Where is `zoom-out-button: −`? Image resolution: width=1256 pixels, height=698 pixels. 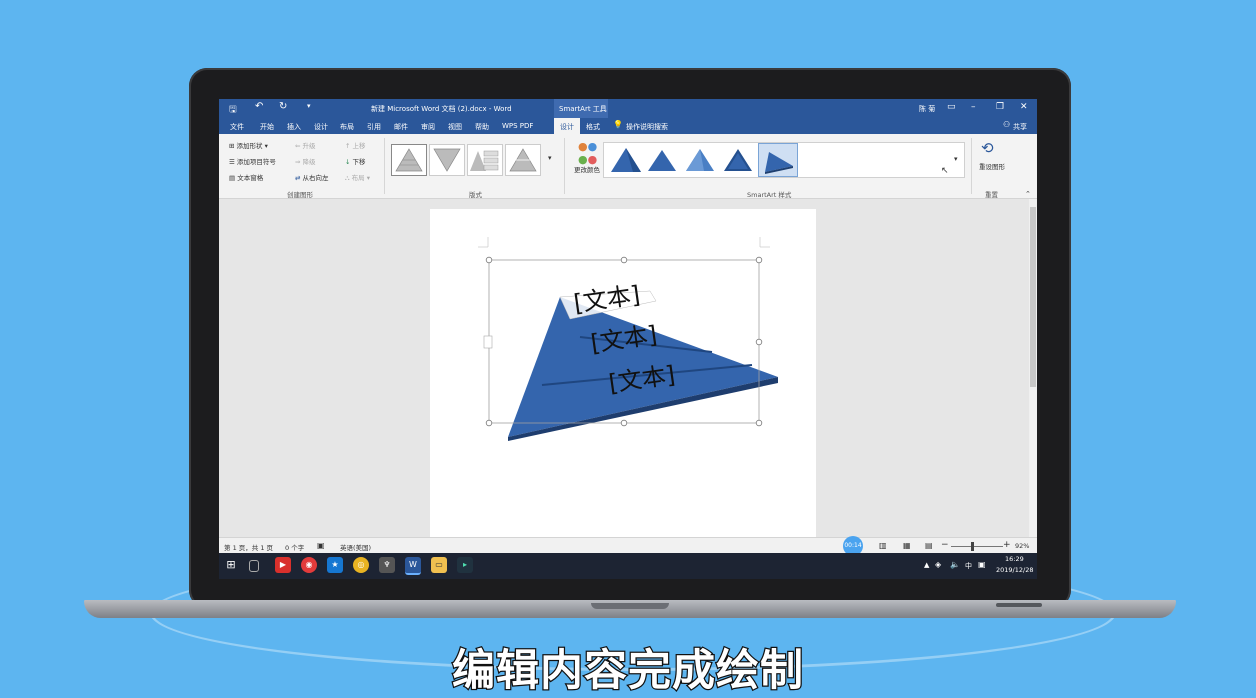
zoom-out-button: − is located at coordinates (945, 545).